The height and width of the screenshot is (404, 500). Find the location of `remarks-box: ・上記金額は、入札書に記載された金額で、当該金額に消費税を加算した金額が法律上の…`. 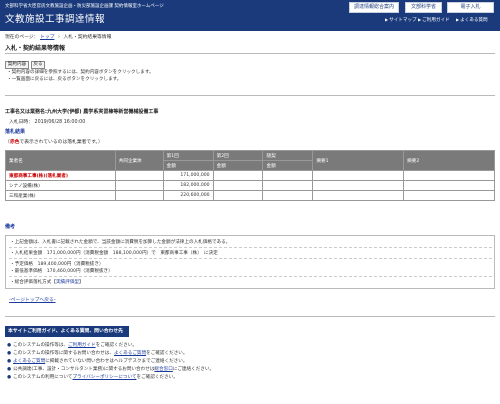

remarks-box: ・上記金額は、入札書に記載された金額で、当該金額に消費税を加算した金額が法律上の… is located at coordinates (250, 262).